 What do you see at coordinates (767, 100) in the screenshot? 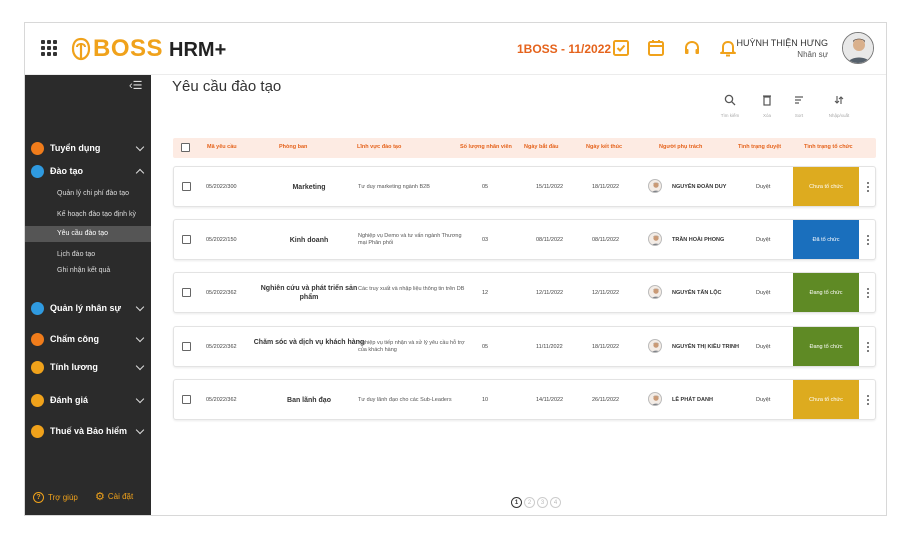
I see `trash-icon` at bounding box center [767, 100].